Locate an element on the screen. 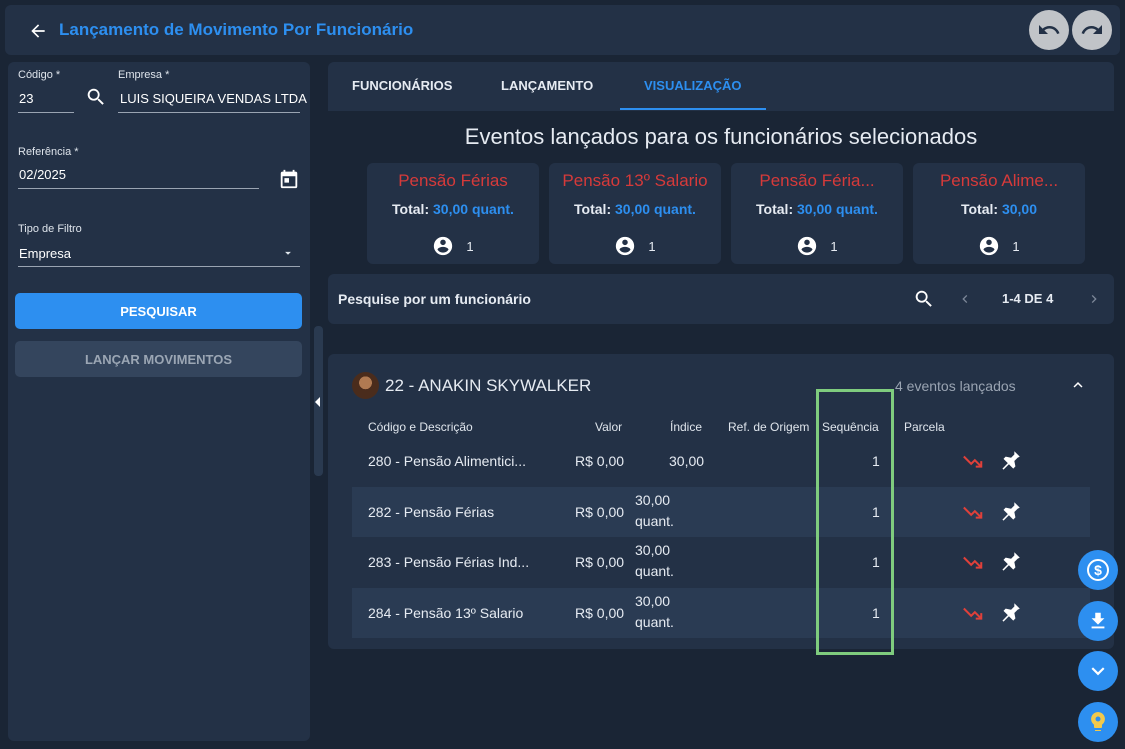  referencia-field: 02/2025 is located at coordinates (42, 174).